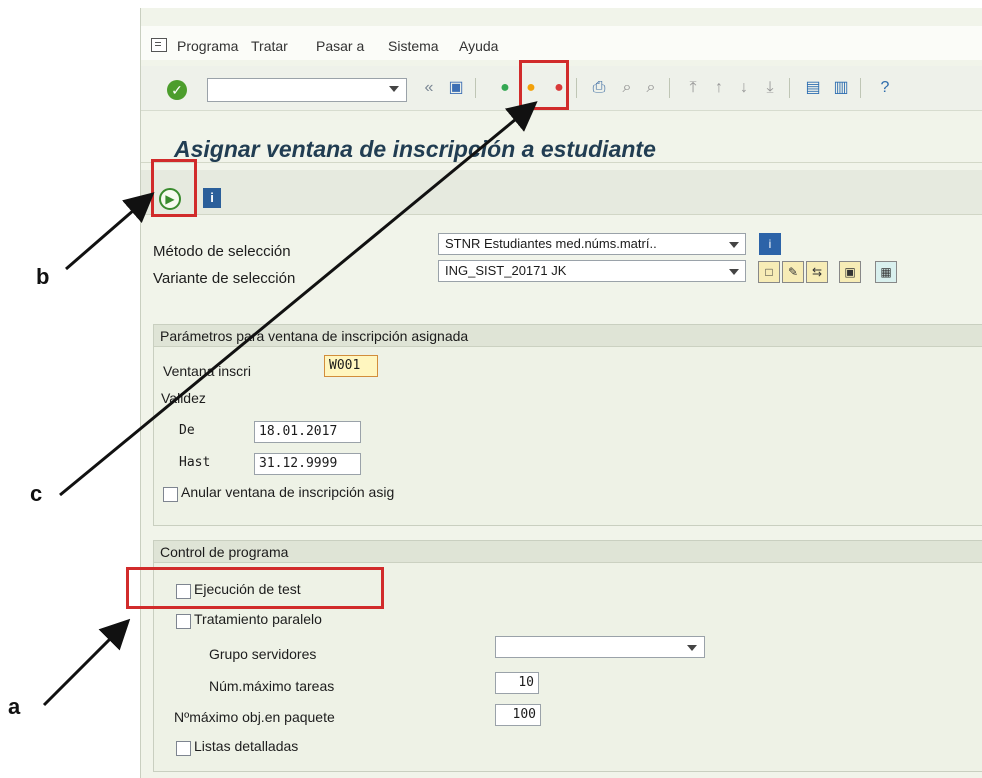 The image size is (982, 778). I want to click on next-page-icon: ↓, so click(744, 88).